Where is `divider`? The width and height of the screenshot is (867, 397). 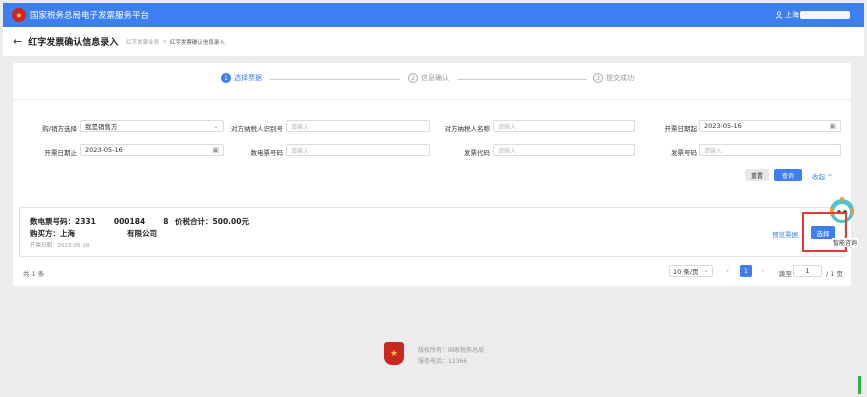
divider is located at coordinates (432, 99).